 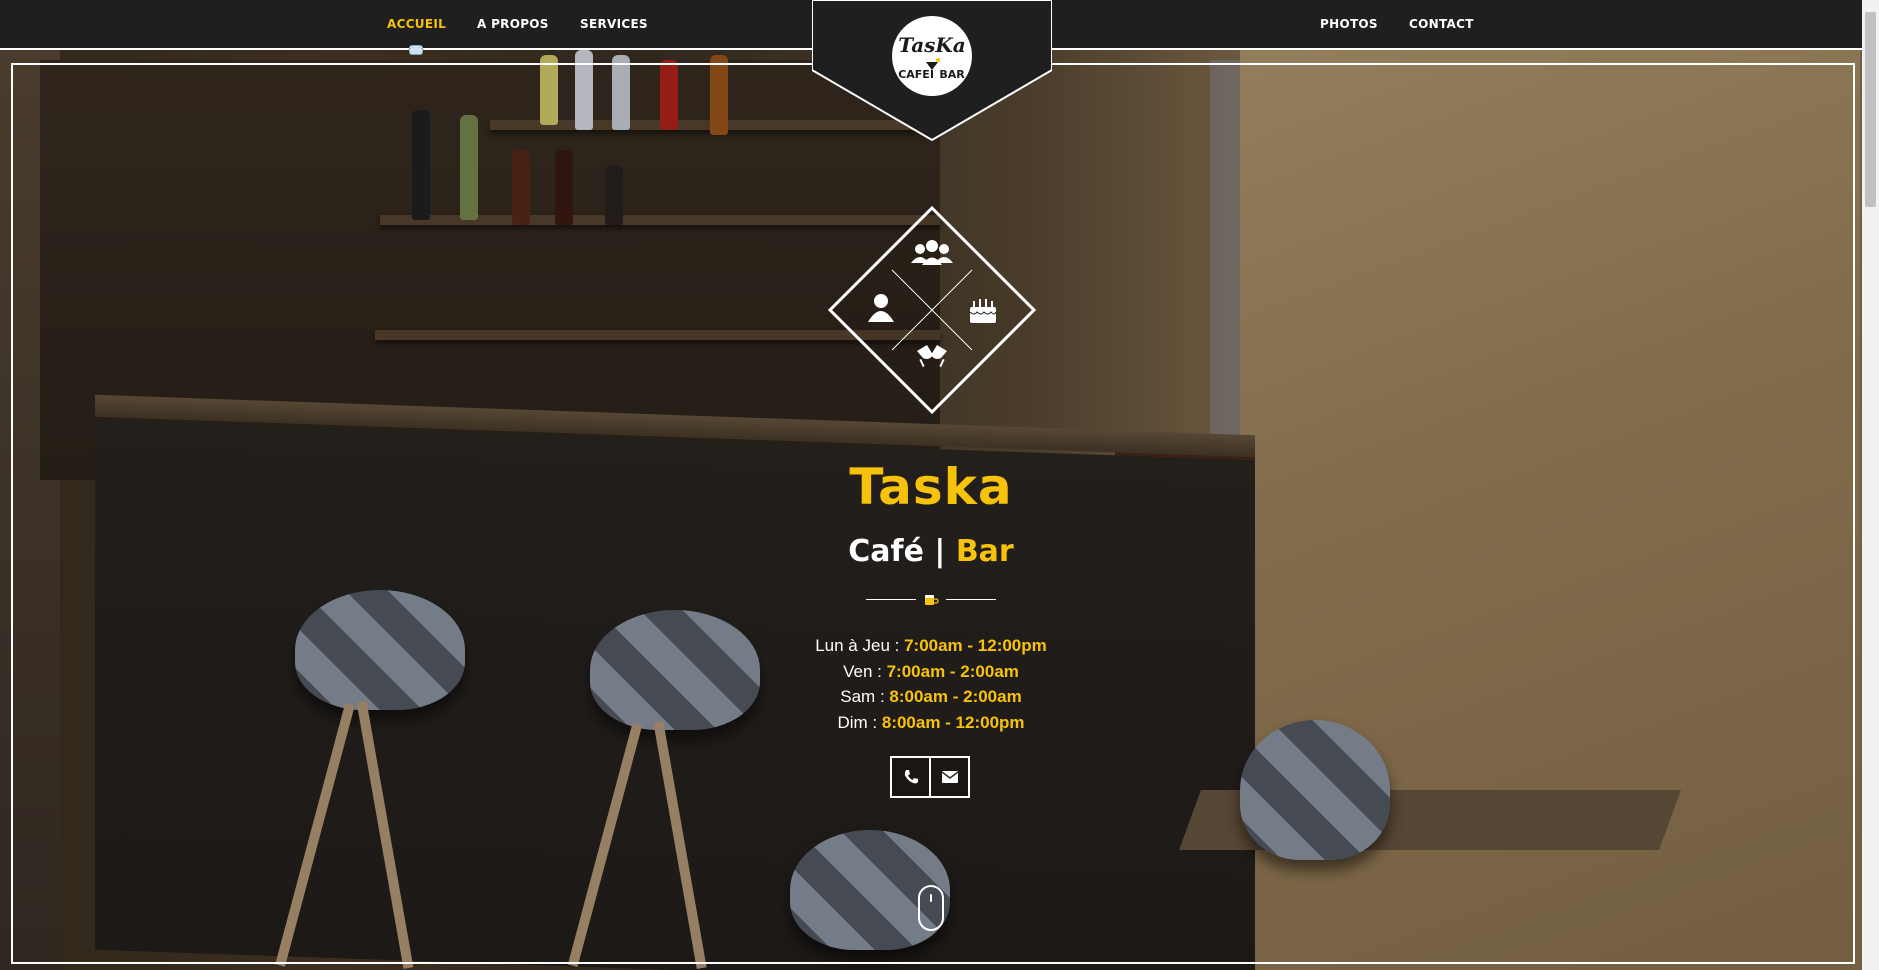 What do you see at coordinates (932, 71) in the screenshot?
I see `logo-shield: TasKa CAFE BAR` at bounding box center [932, 71].